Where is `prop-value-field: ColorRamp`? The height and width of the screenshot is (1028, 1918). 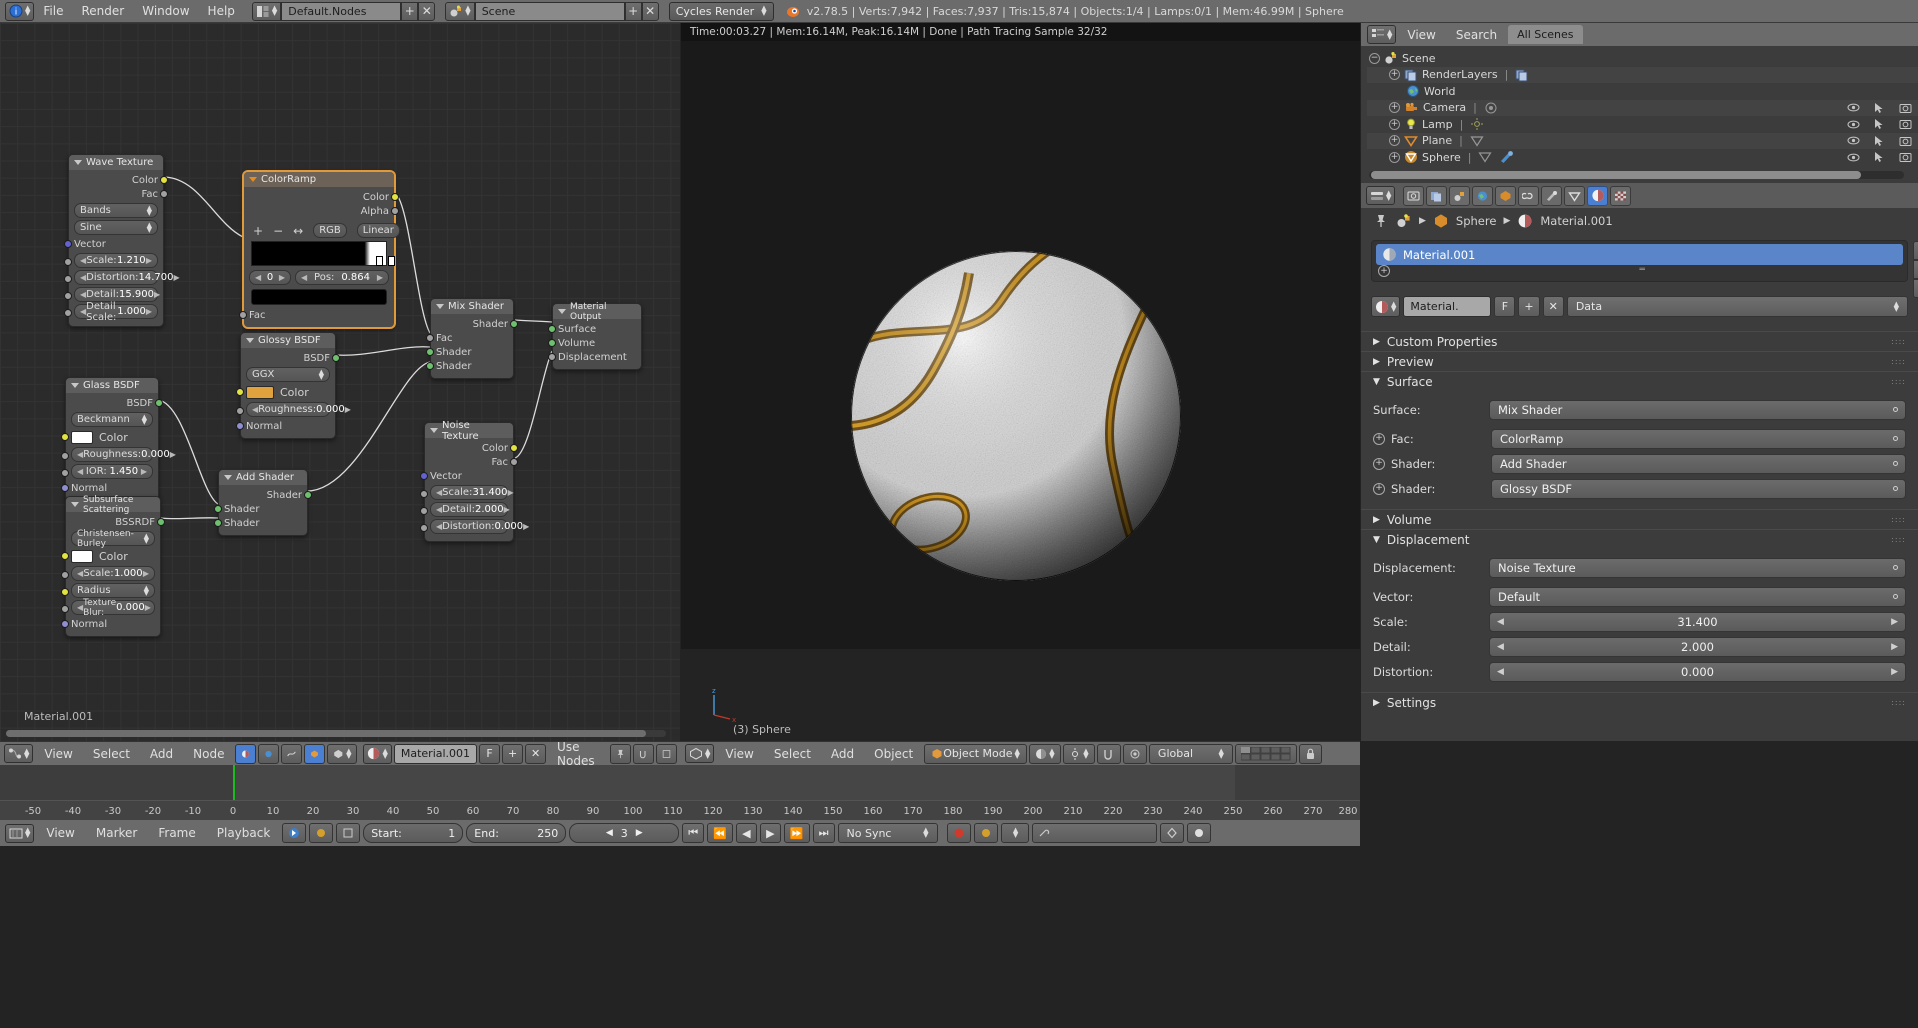
prop-value-field: ColorRamp is located at coordinates (1698, 438).